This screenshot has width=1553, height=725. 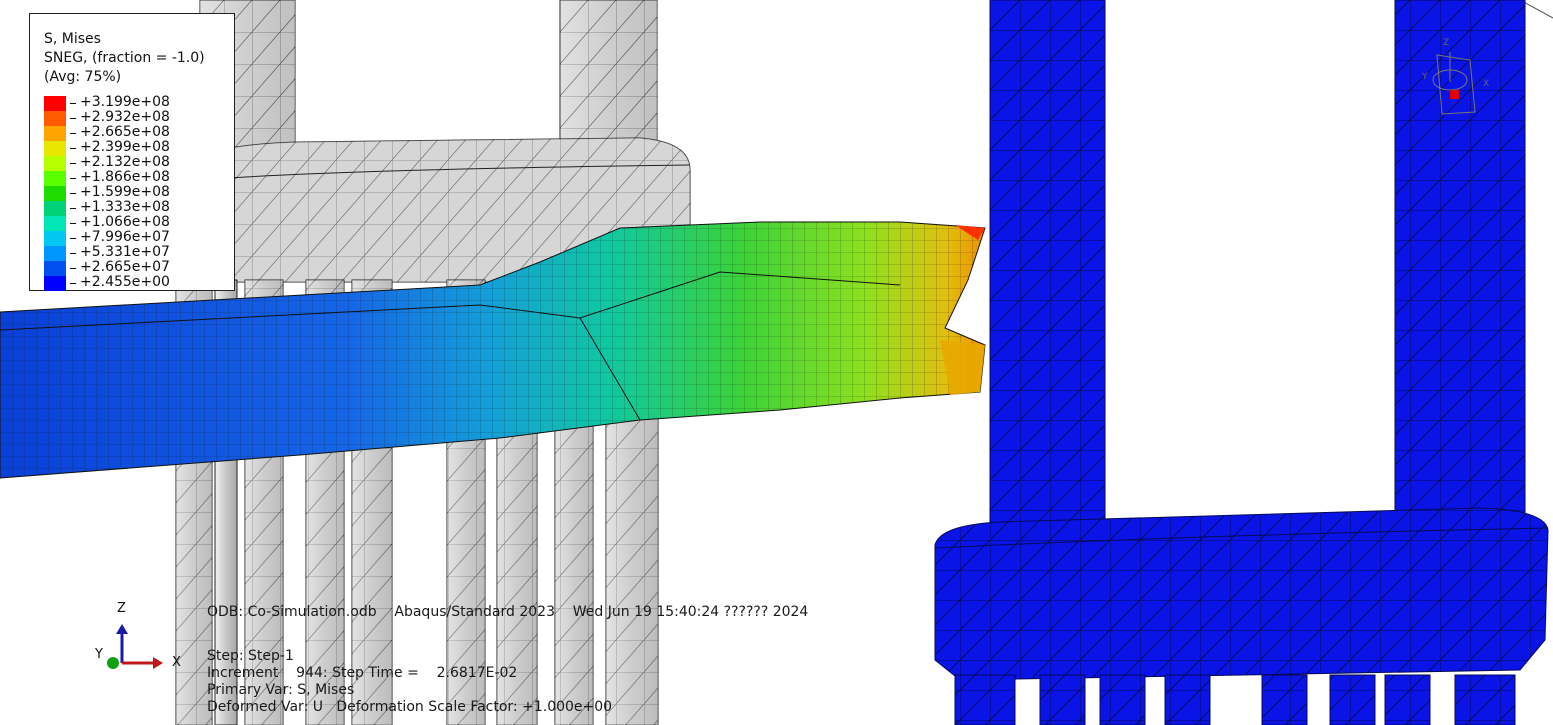 What do you see at coordinates (72, 39) in the screenshot?
I see `legend-variable: S, Mises` at bounding box center [72, 39].